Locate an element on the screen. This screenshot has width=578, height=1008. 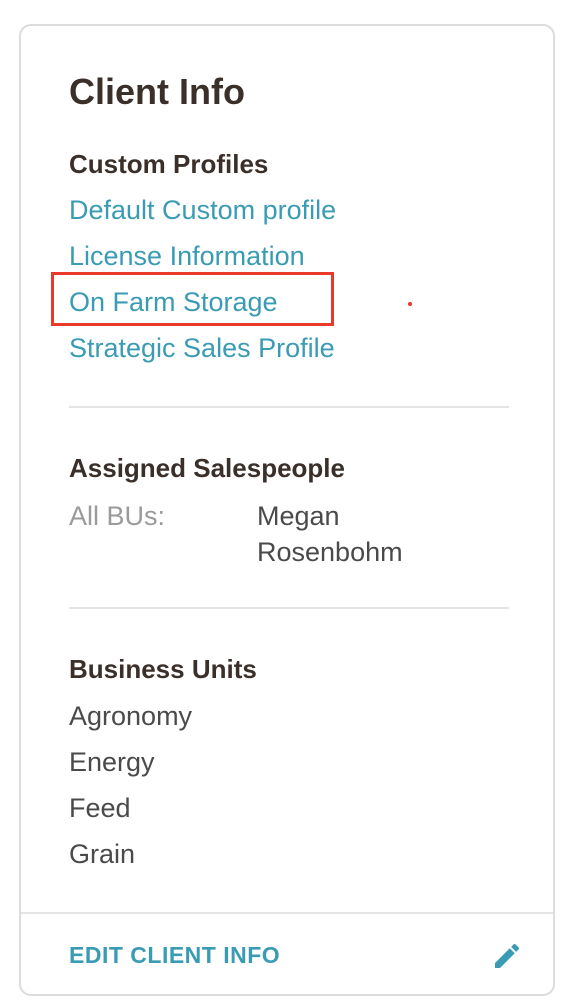
highlight-box is located at coordinates (192, 299).